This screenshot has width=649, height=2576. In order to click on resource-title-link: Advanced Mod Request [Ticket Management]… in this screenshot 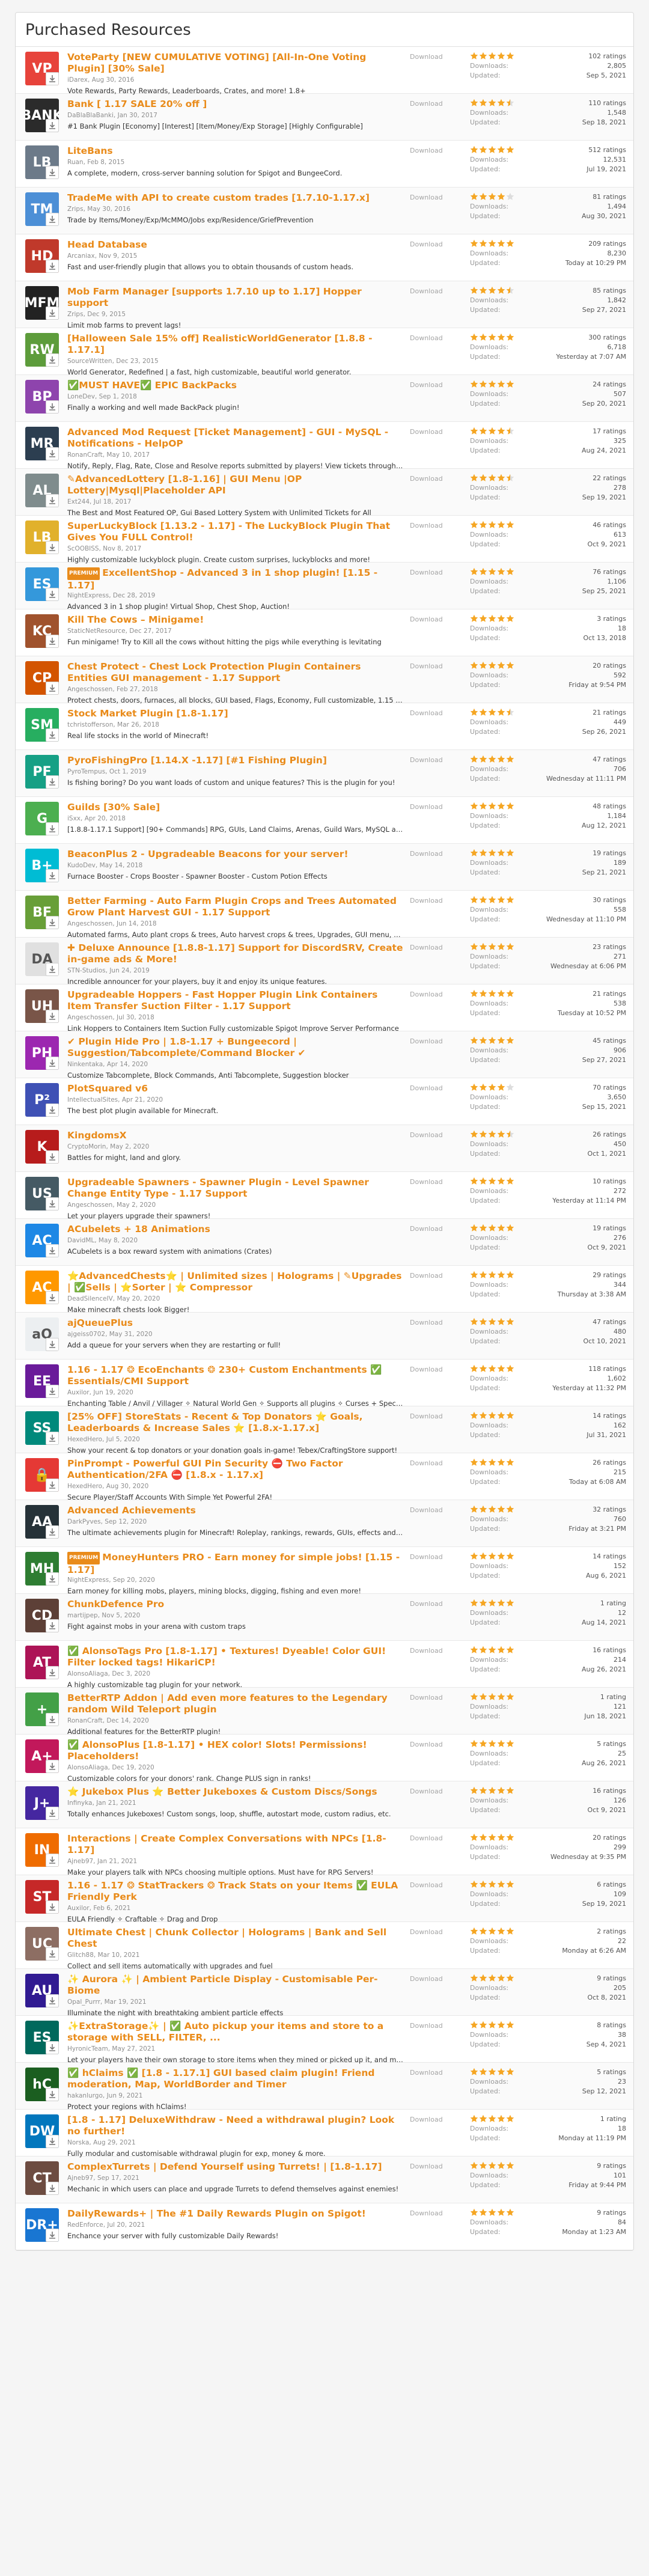, I will do `click(236, 438)`.